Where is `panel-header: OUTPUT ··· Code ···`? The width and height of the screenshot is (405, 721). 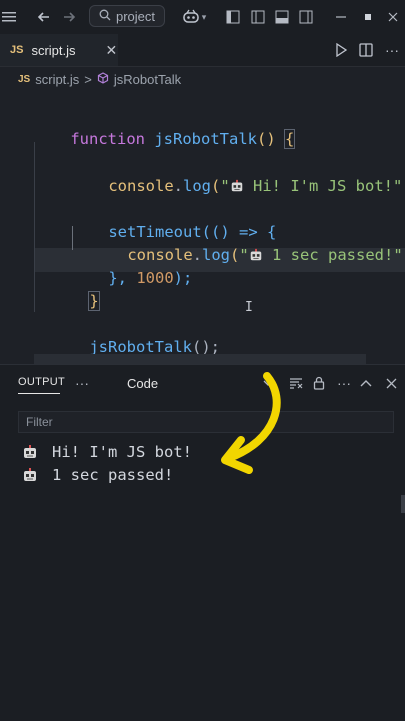
panel-header: OUTPUT ··· Code ··· is located at coordinates (202, 383).